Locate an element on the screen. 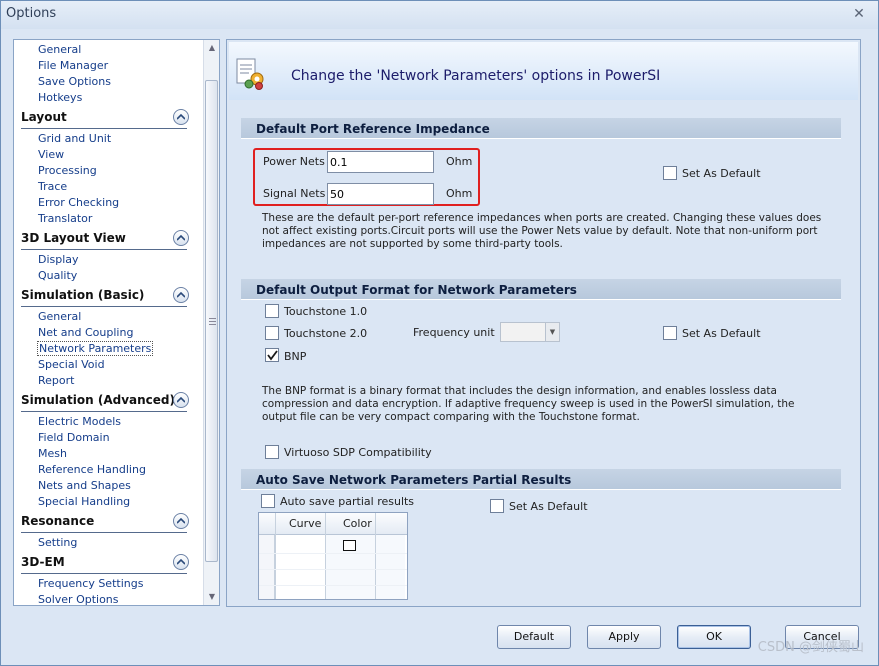  set-default-impedance-label: Set As Default is located at coordinates (721, 173).